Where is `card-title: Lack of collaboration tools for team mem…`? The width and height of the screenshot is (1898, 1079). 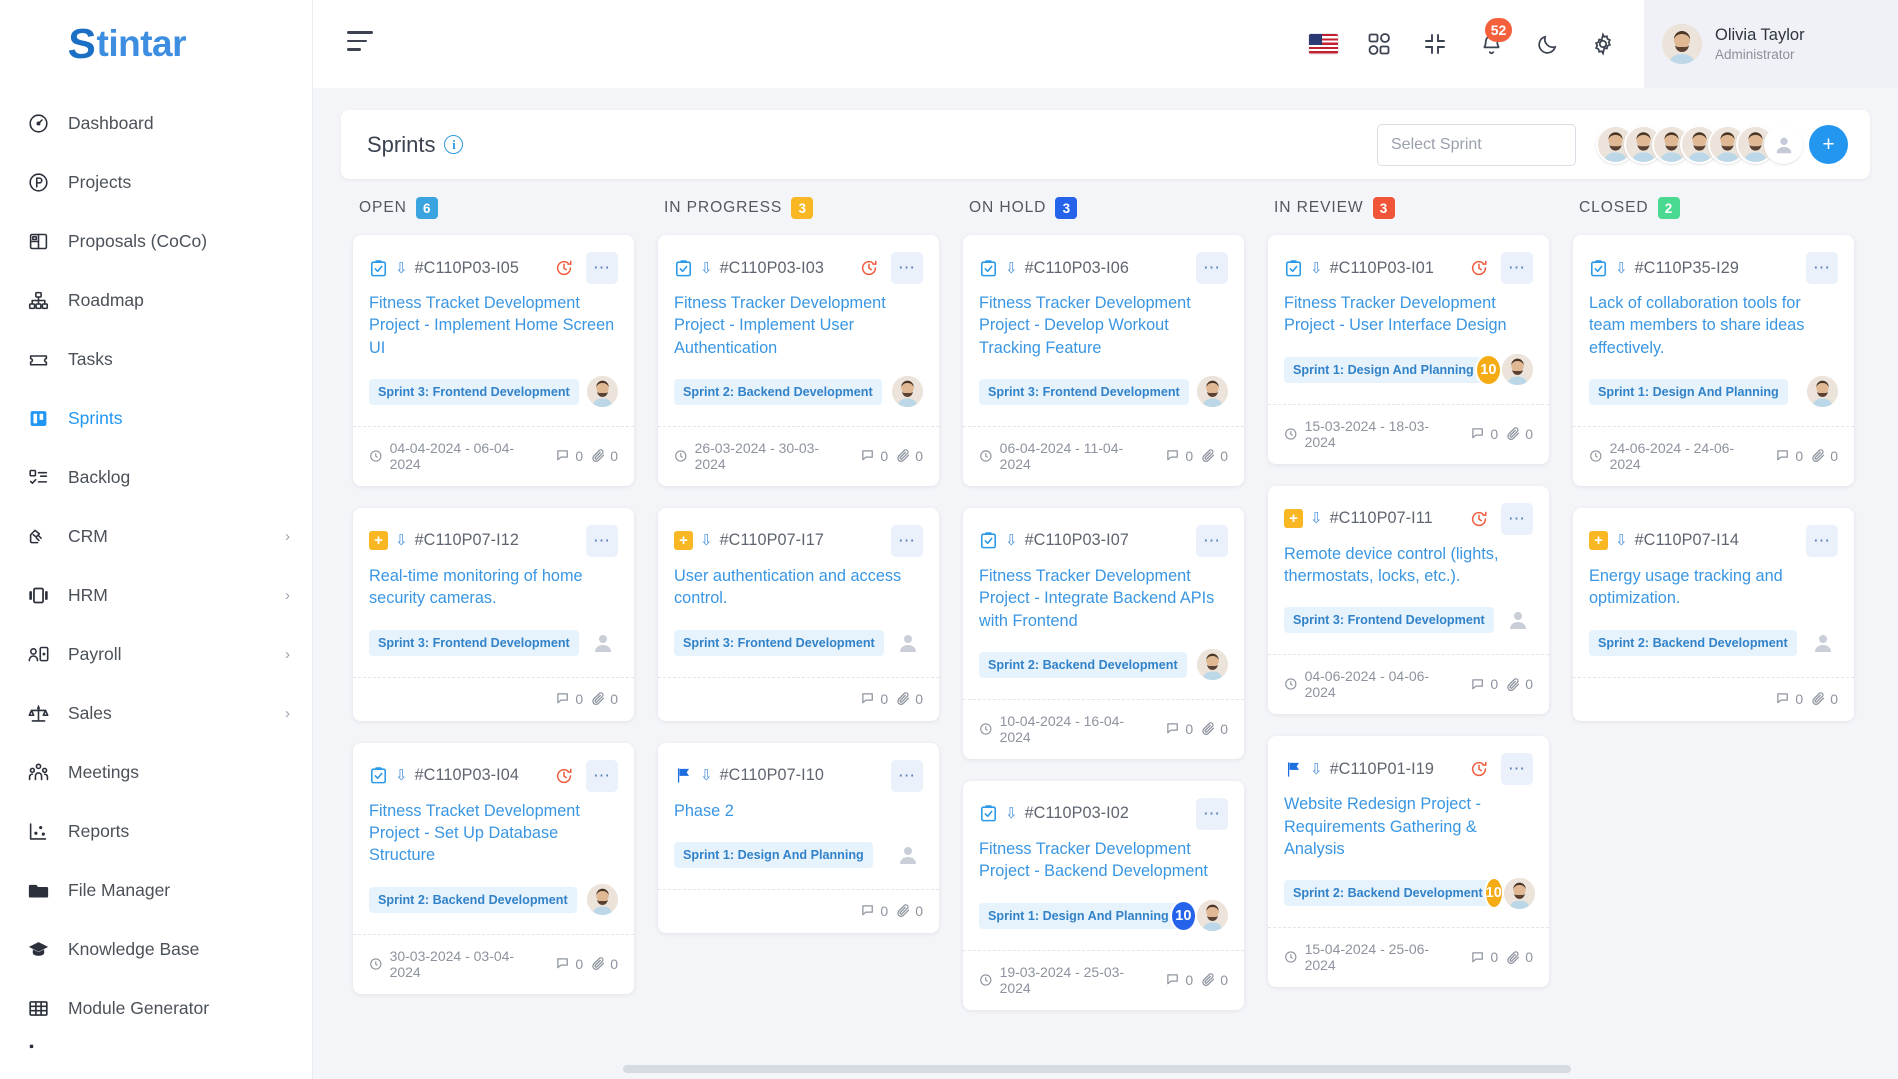 card-title: Lack of collaboration tools for team mem… is located at coordinates (1713, 325).